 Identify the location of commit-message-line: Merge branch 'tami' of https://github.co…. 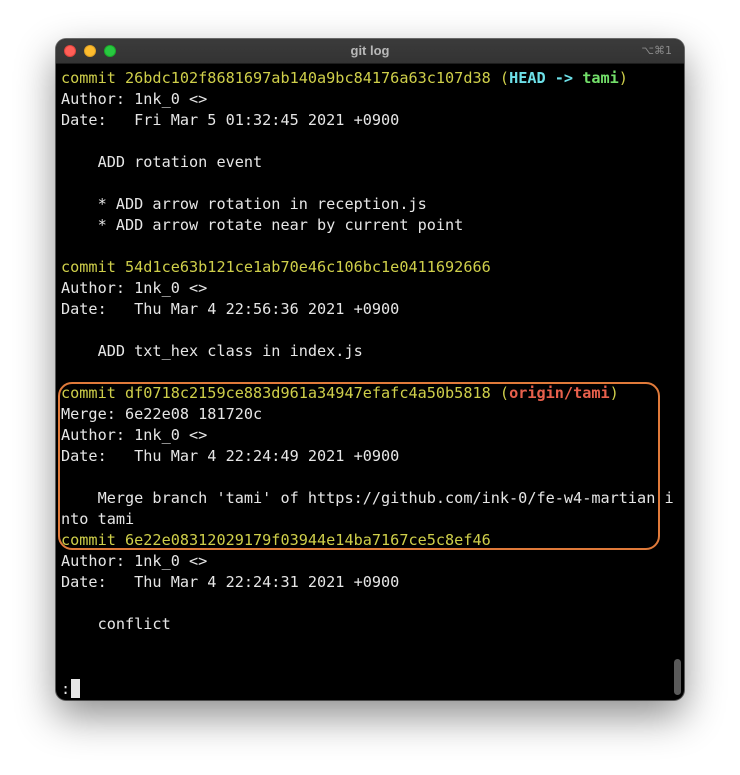
(367, 498).